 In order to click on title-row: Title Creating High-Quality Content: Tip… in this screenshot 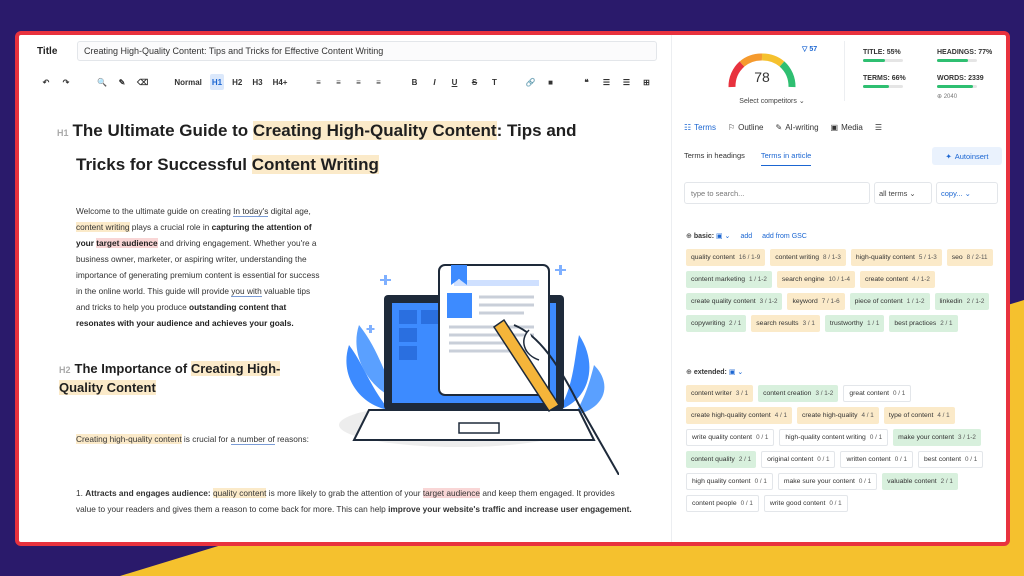, I will do `click(347, 51)`.